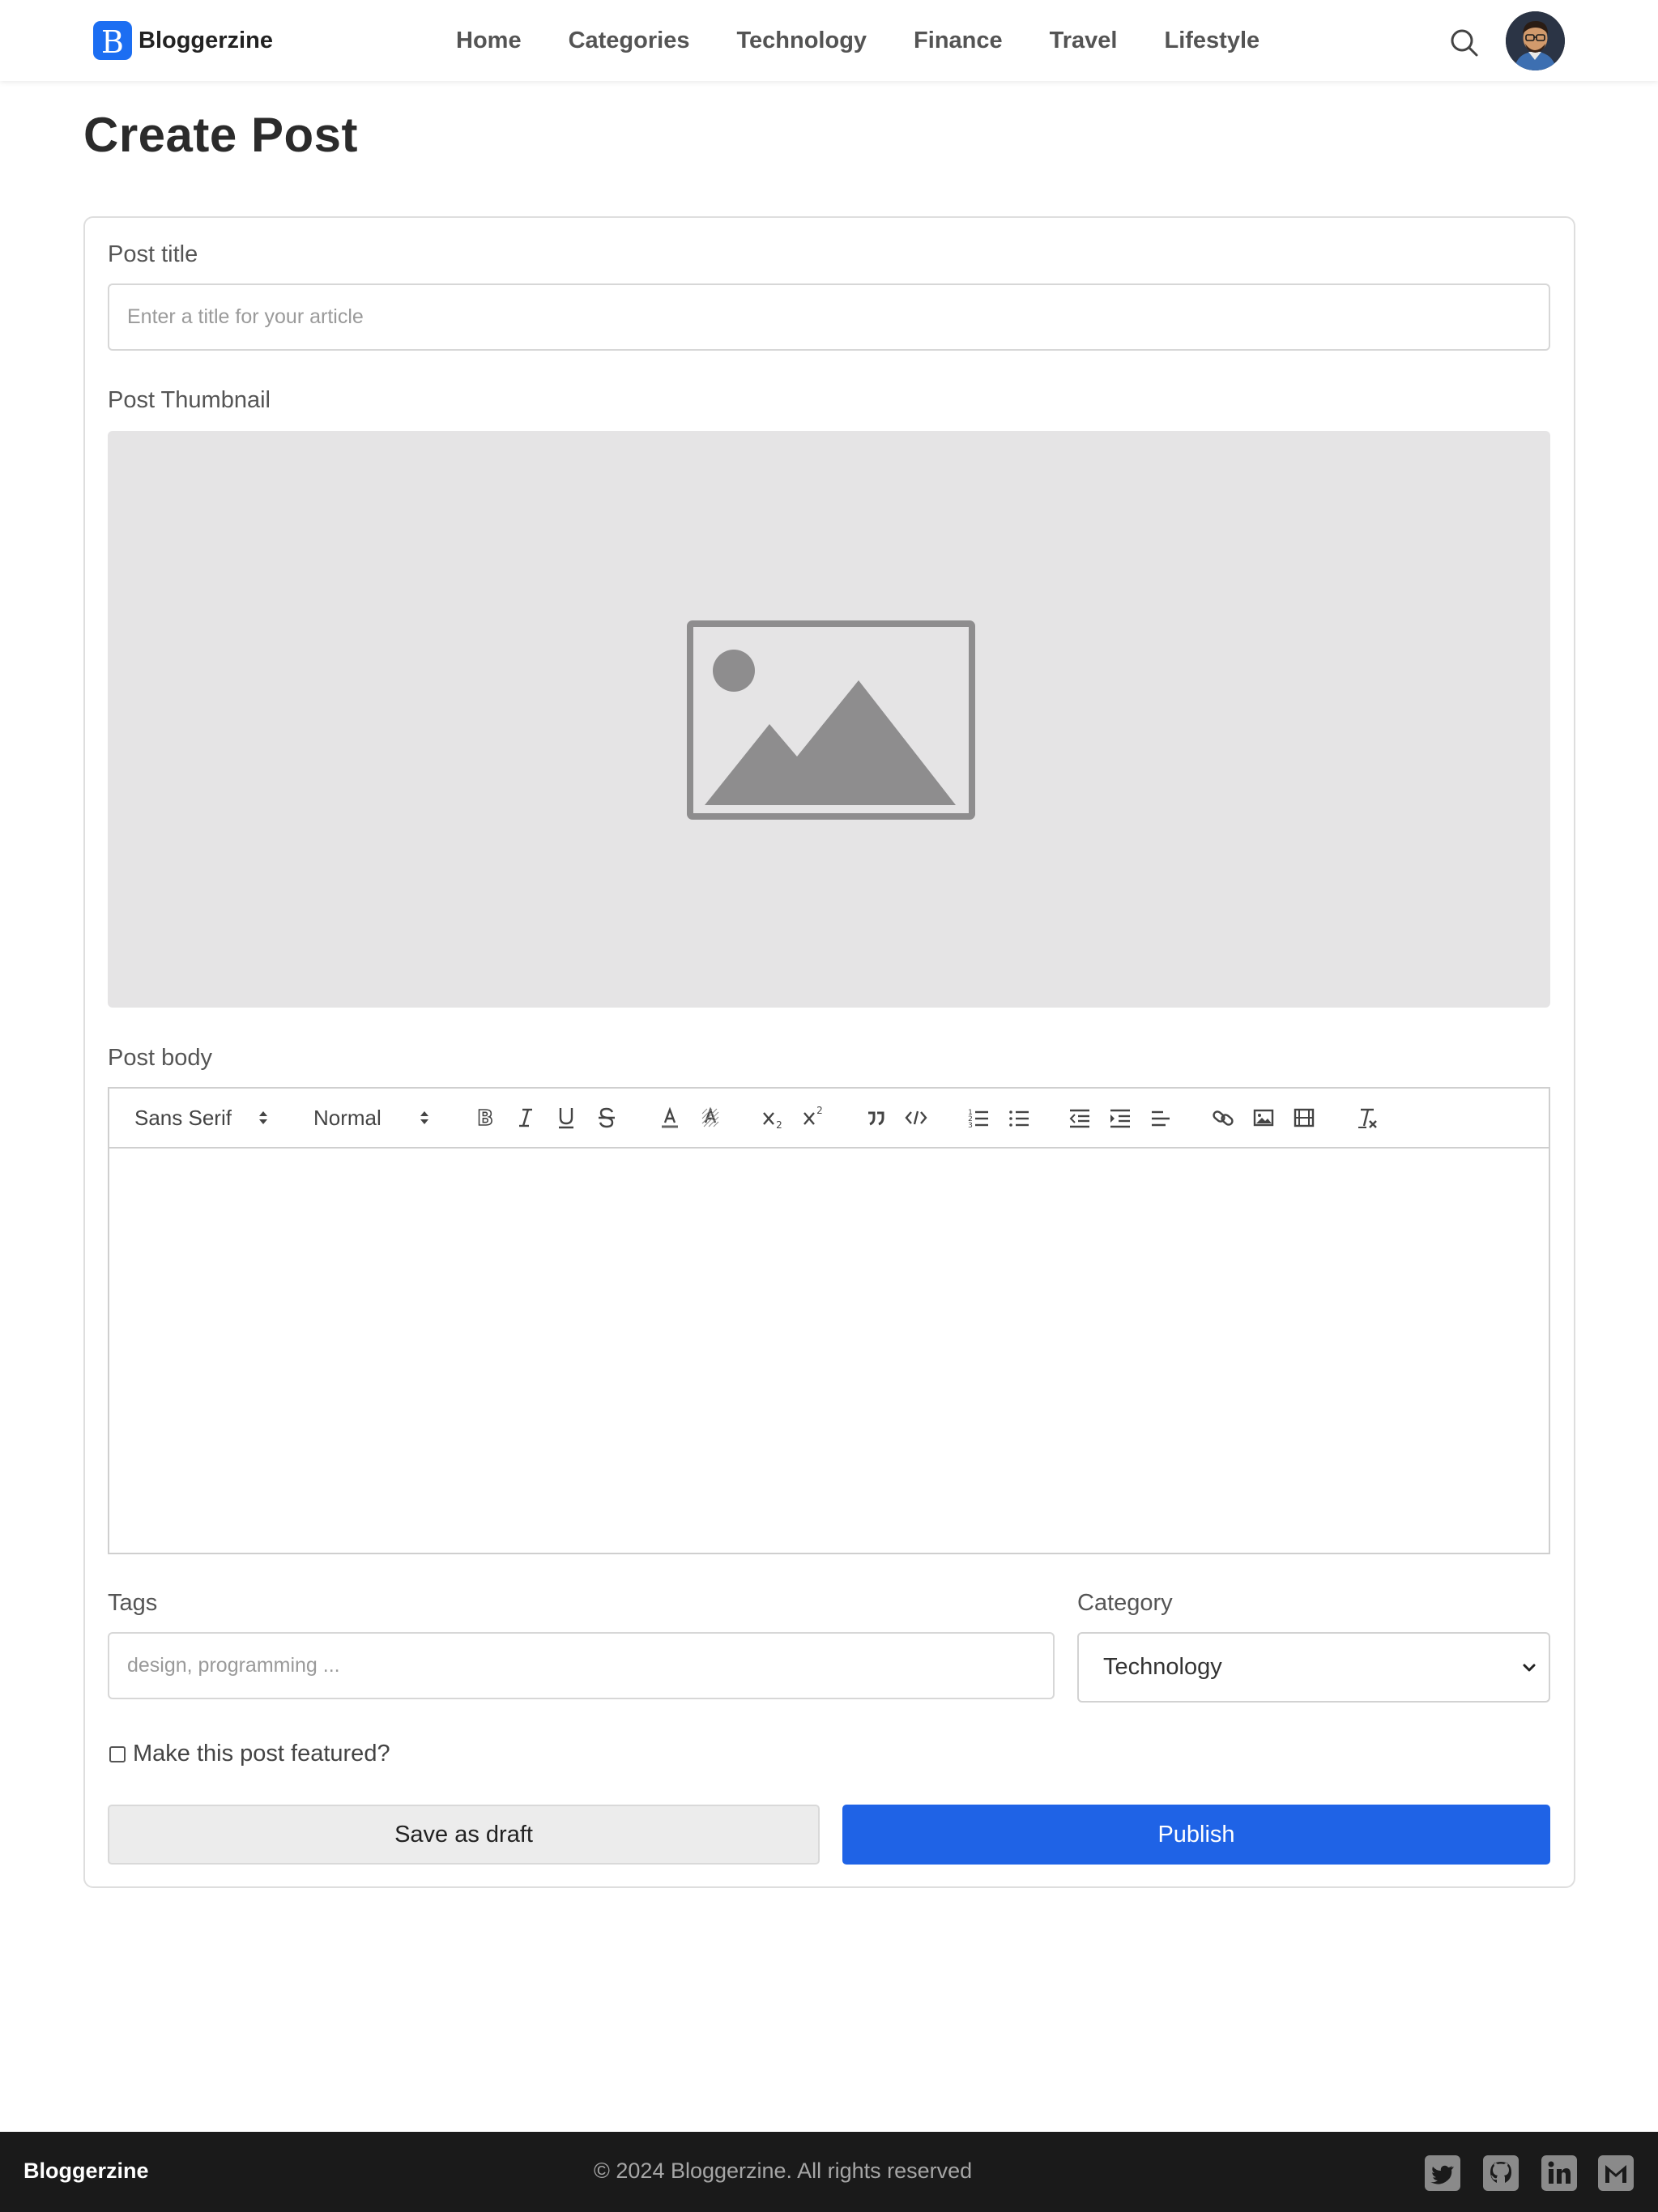 This screenshot has height=2212, width=1658. Describe the element at coordinates (1120, 1117) in the screenshot. I see `indent-icon` at that location.